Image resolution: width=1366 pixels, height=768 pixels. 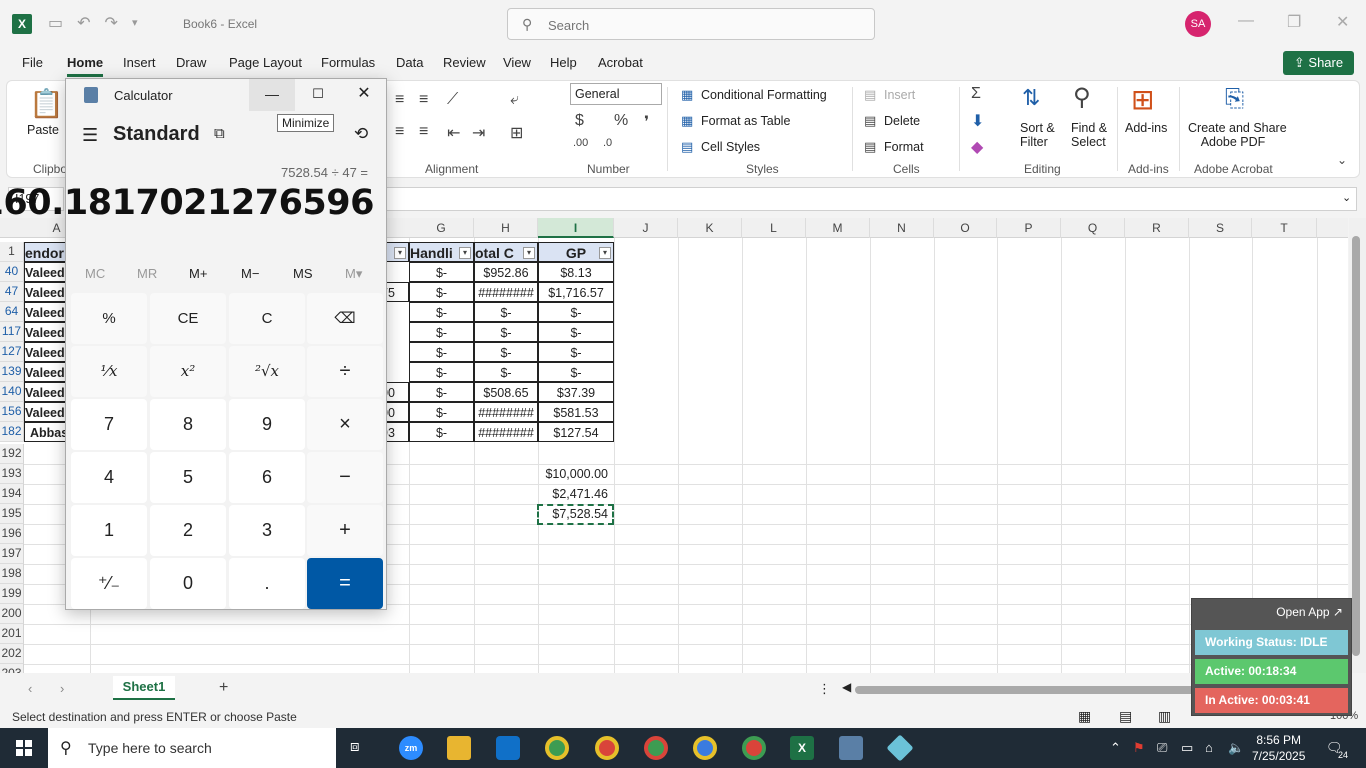 I want to click on chrome-icon, so click(x=557, y=748).